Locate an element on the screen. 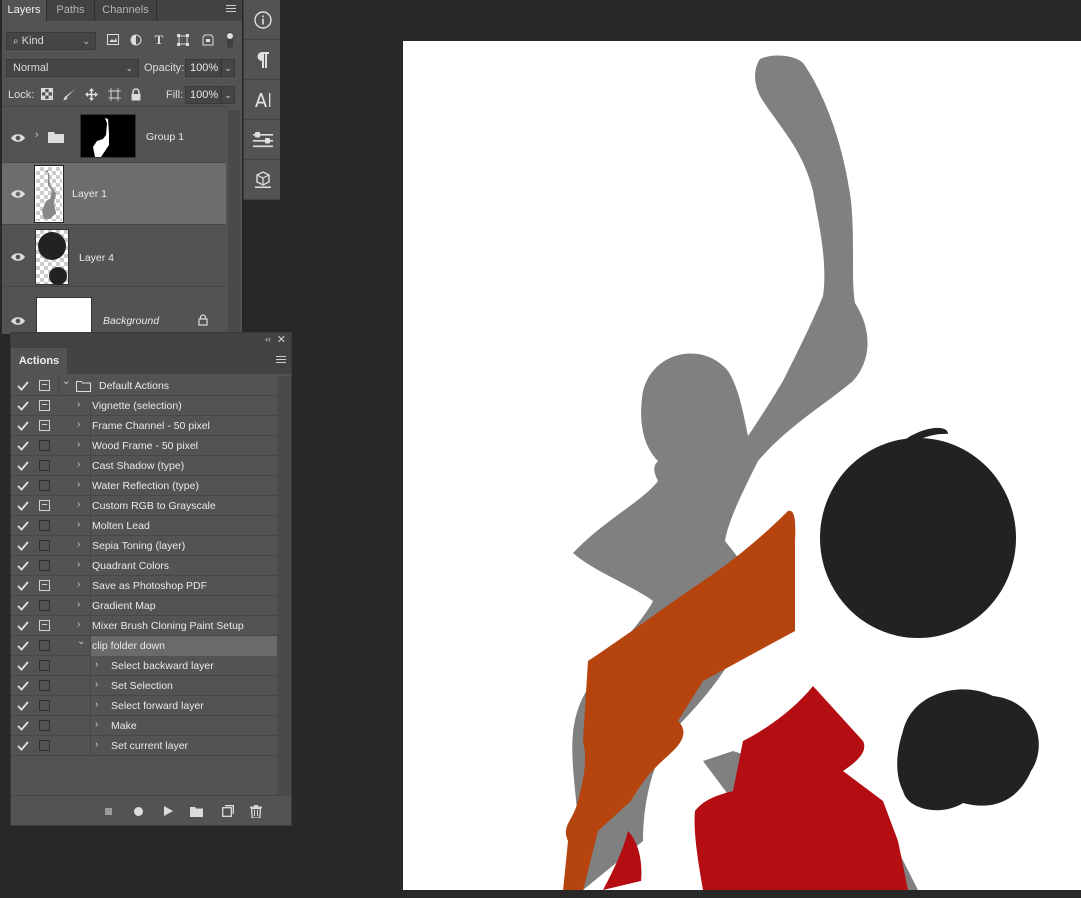 Image resolution: width=1081 pixels, height=898 pixels. lock-artboard-icon is located at coordinates (114, 95).